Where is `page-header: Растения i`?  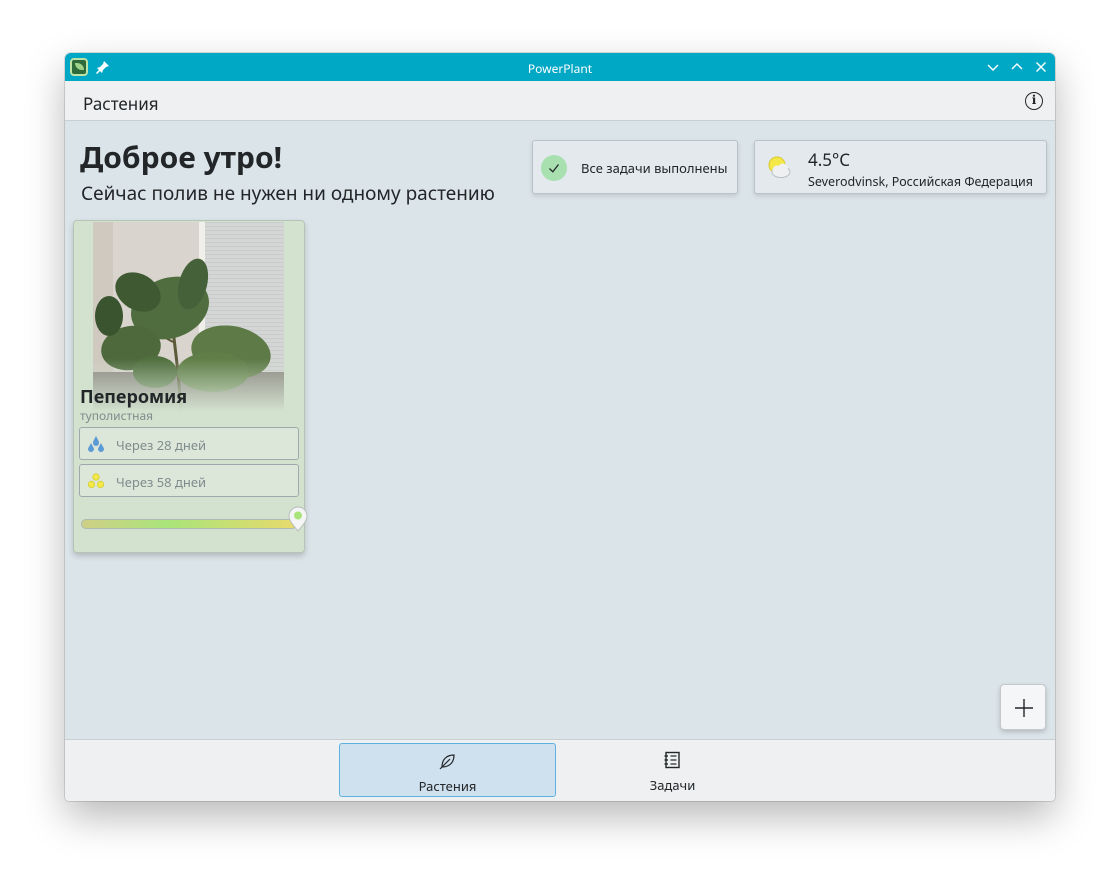
page-header: Растения i is located at coordinates (560, 101).